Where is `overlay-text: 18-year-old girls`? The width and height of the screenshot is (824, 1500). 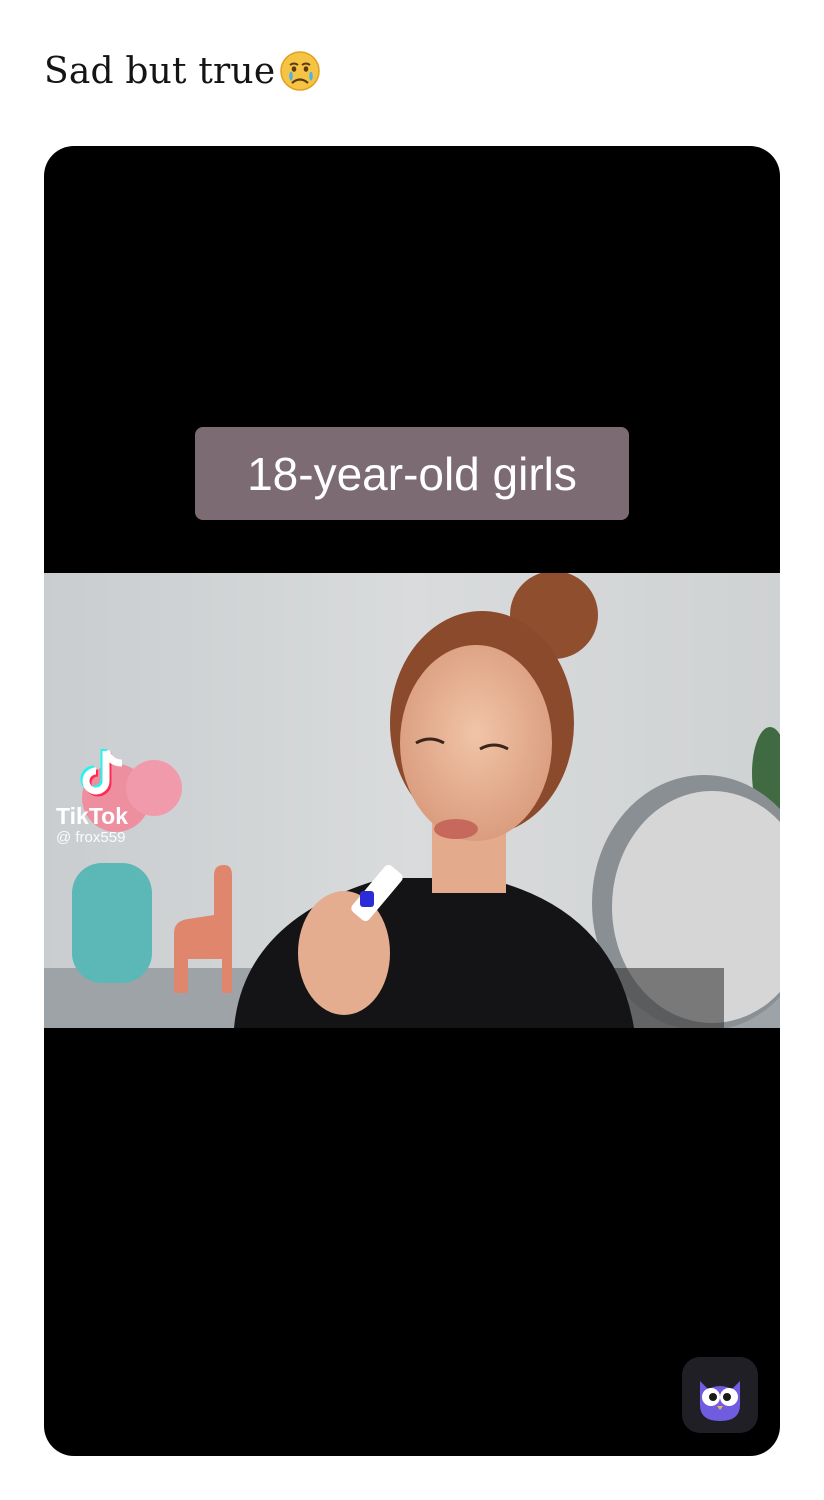 overlay-text: 18-year-old girls is located at coordinates (412, 473).